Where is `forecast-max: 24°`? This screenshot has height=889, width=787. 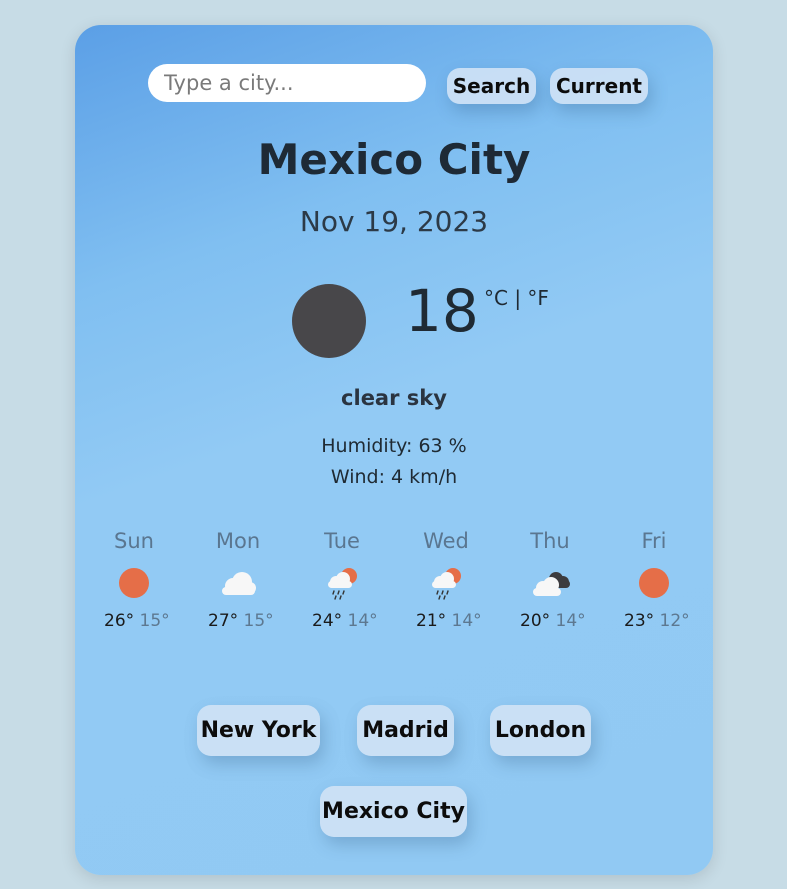
forecast-max: 24° is located at coordinates (327, 621).